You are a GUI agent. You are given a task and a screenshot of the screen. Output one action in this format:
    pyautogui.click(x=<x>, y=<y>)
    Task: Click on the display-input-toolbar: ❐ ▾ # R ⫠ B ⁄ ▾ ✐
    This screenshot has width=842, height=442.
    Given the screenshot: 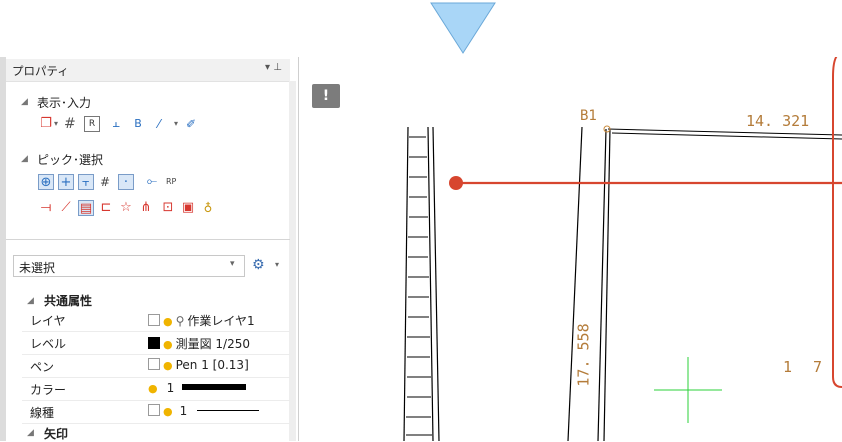 What is the action you would take?
    pyautogui.click(x=158, y=125)
    